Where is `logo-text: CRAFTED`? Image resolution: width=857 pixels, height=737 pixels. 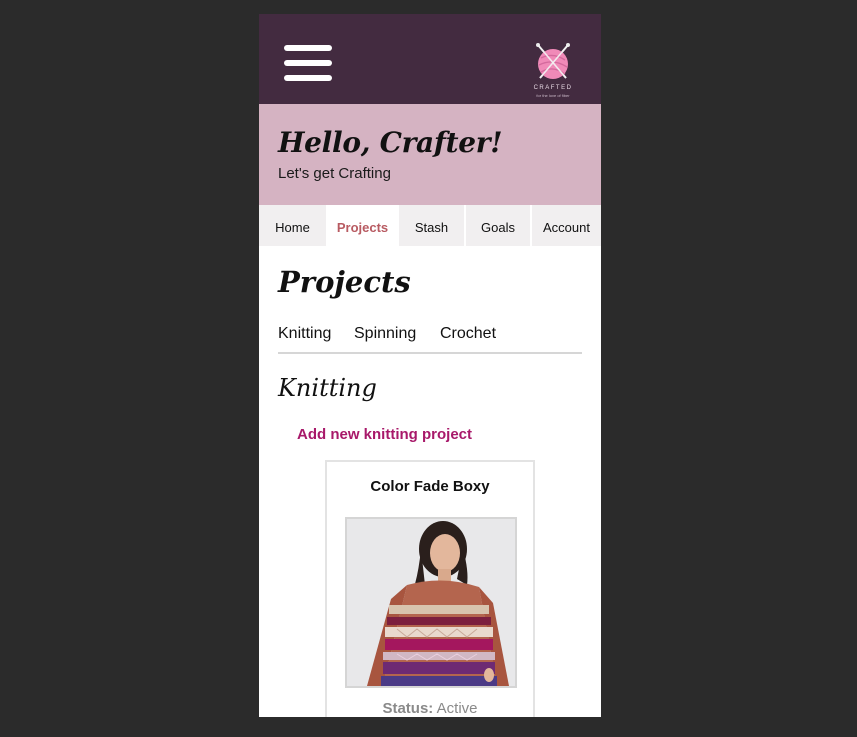 logo-text: CRAFTED is located at coordinates (553, 88).